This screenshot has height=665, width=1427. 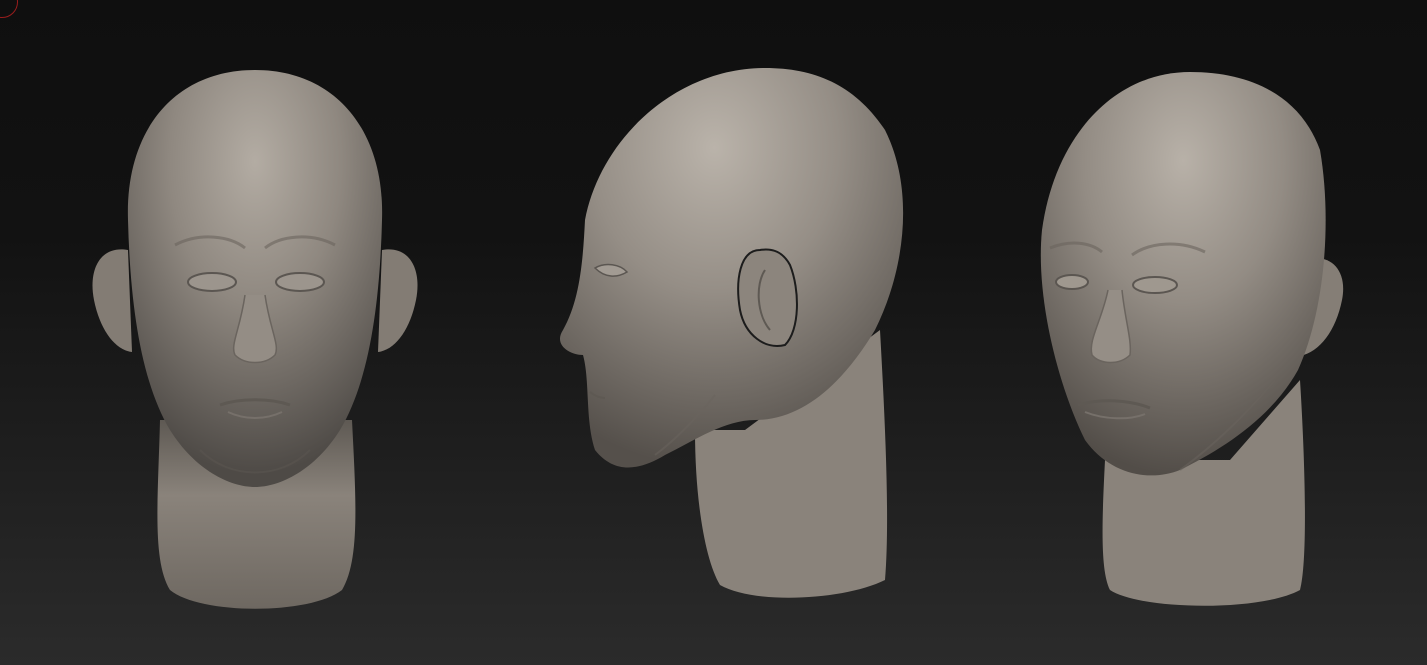 I want to click on rotation-circle-icon, so click(x=9, y=9).